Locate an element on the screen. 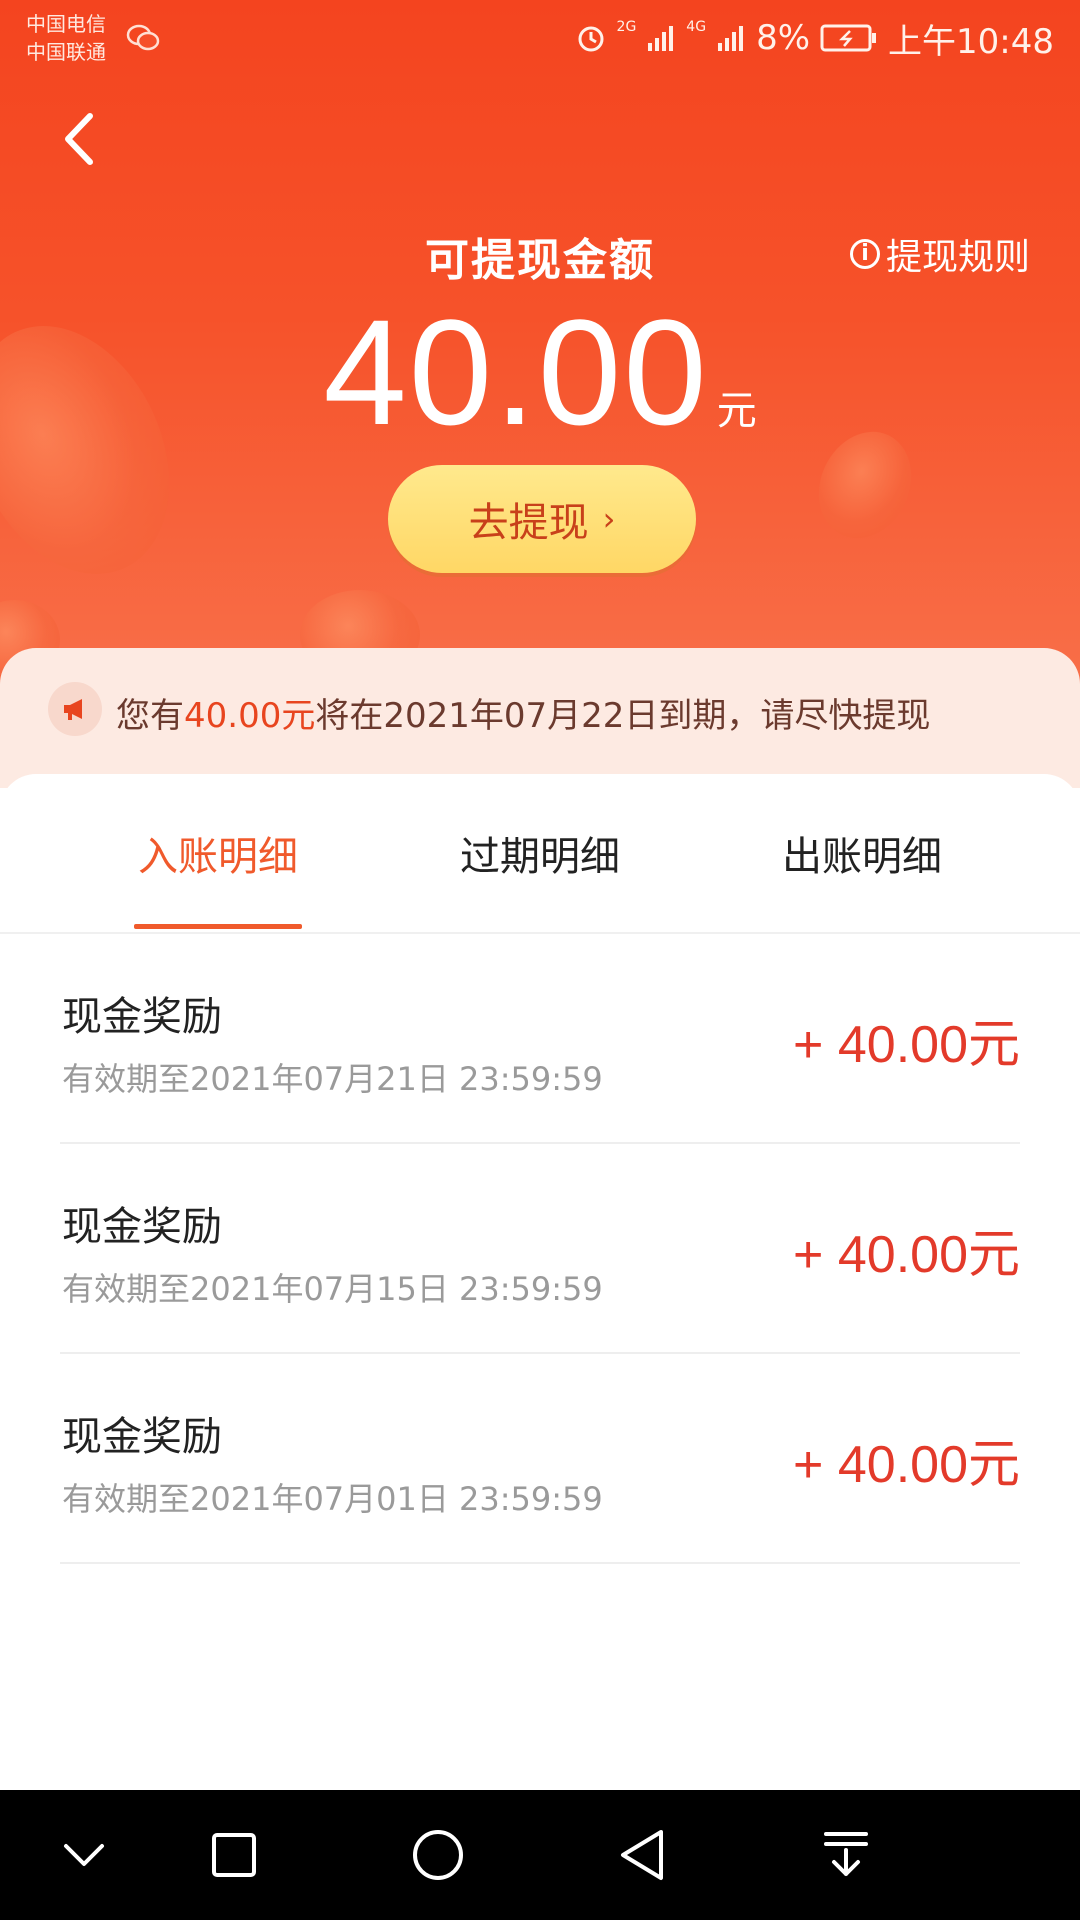  square-icon is located at coordinates (234, 1855).